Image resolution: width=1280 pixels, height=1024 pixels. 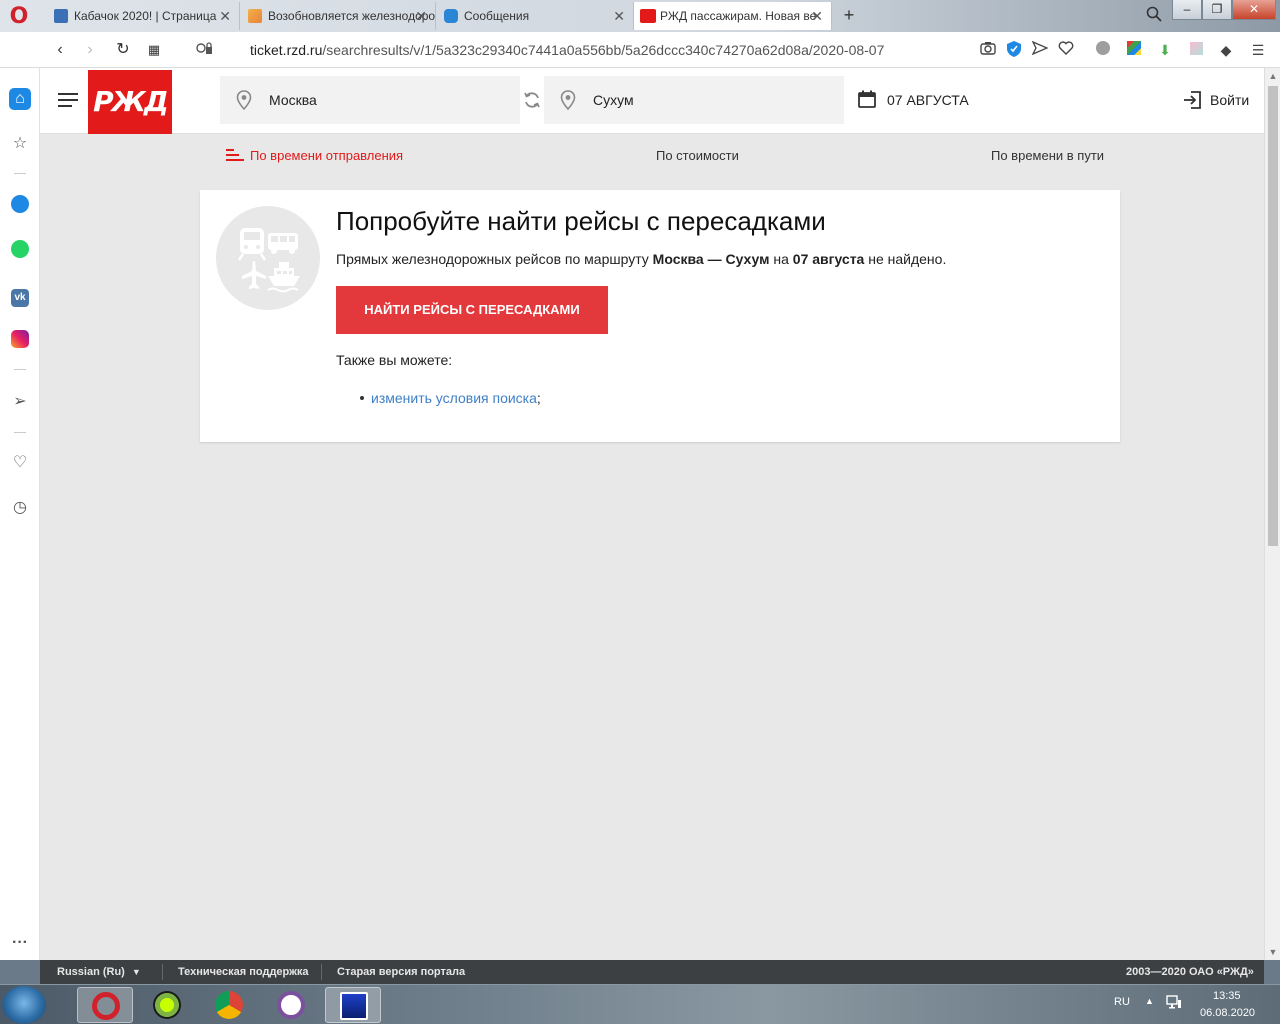 What do you see at coordinates (694, 100) in the screenshot?
I see `to-city-field: Сухум` at bounding box center [694, 100].